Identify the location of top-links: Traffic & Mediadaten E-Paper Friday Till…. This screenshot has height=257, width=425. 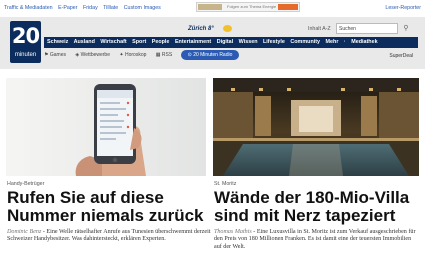
(84, 8).